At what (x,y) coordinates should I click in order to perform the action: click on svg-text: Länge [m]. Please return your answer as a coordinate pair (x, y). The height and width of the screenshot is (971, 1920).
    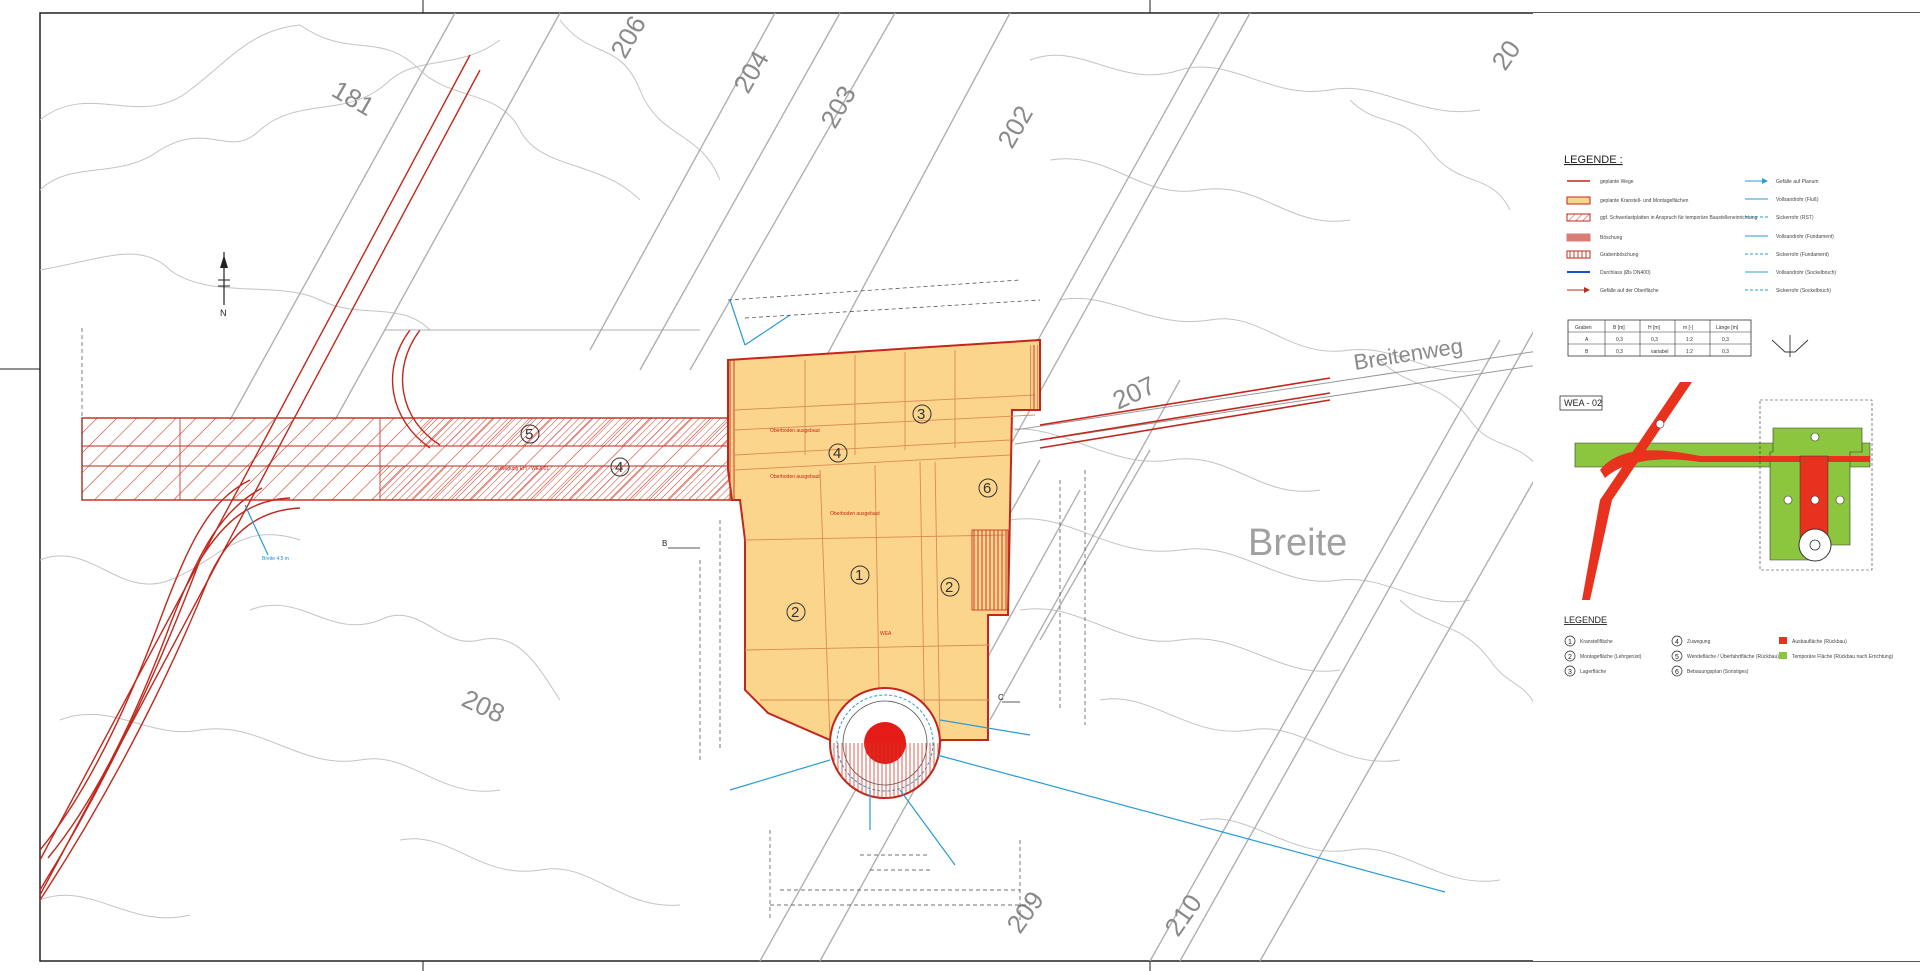
    Looking at the image, I should click on (1727, 328).